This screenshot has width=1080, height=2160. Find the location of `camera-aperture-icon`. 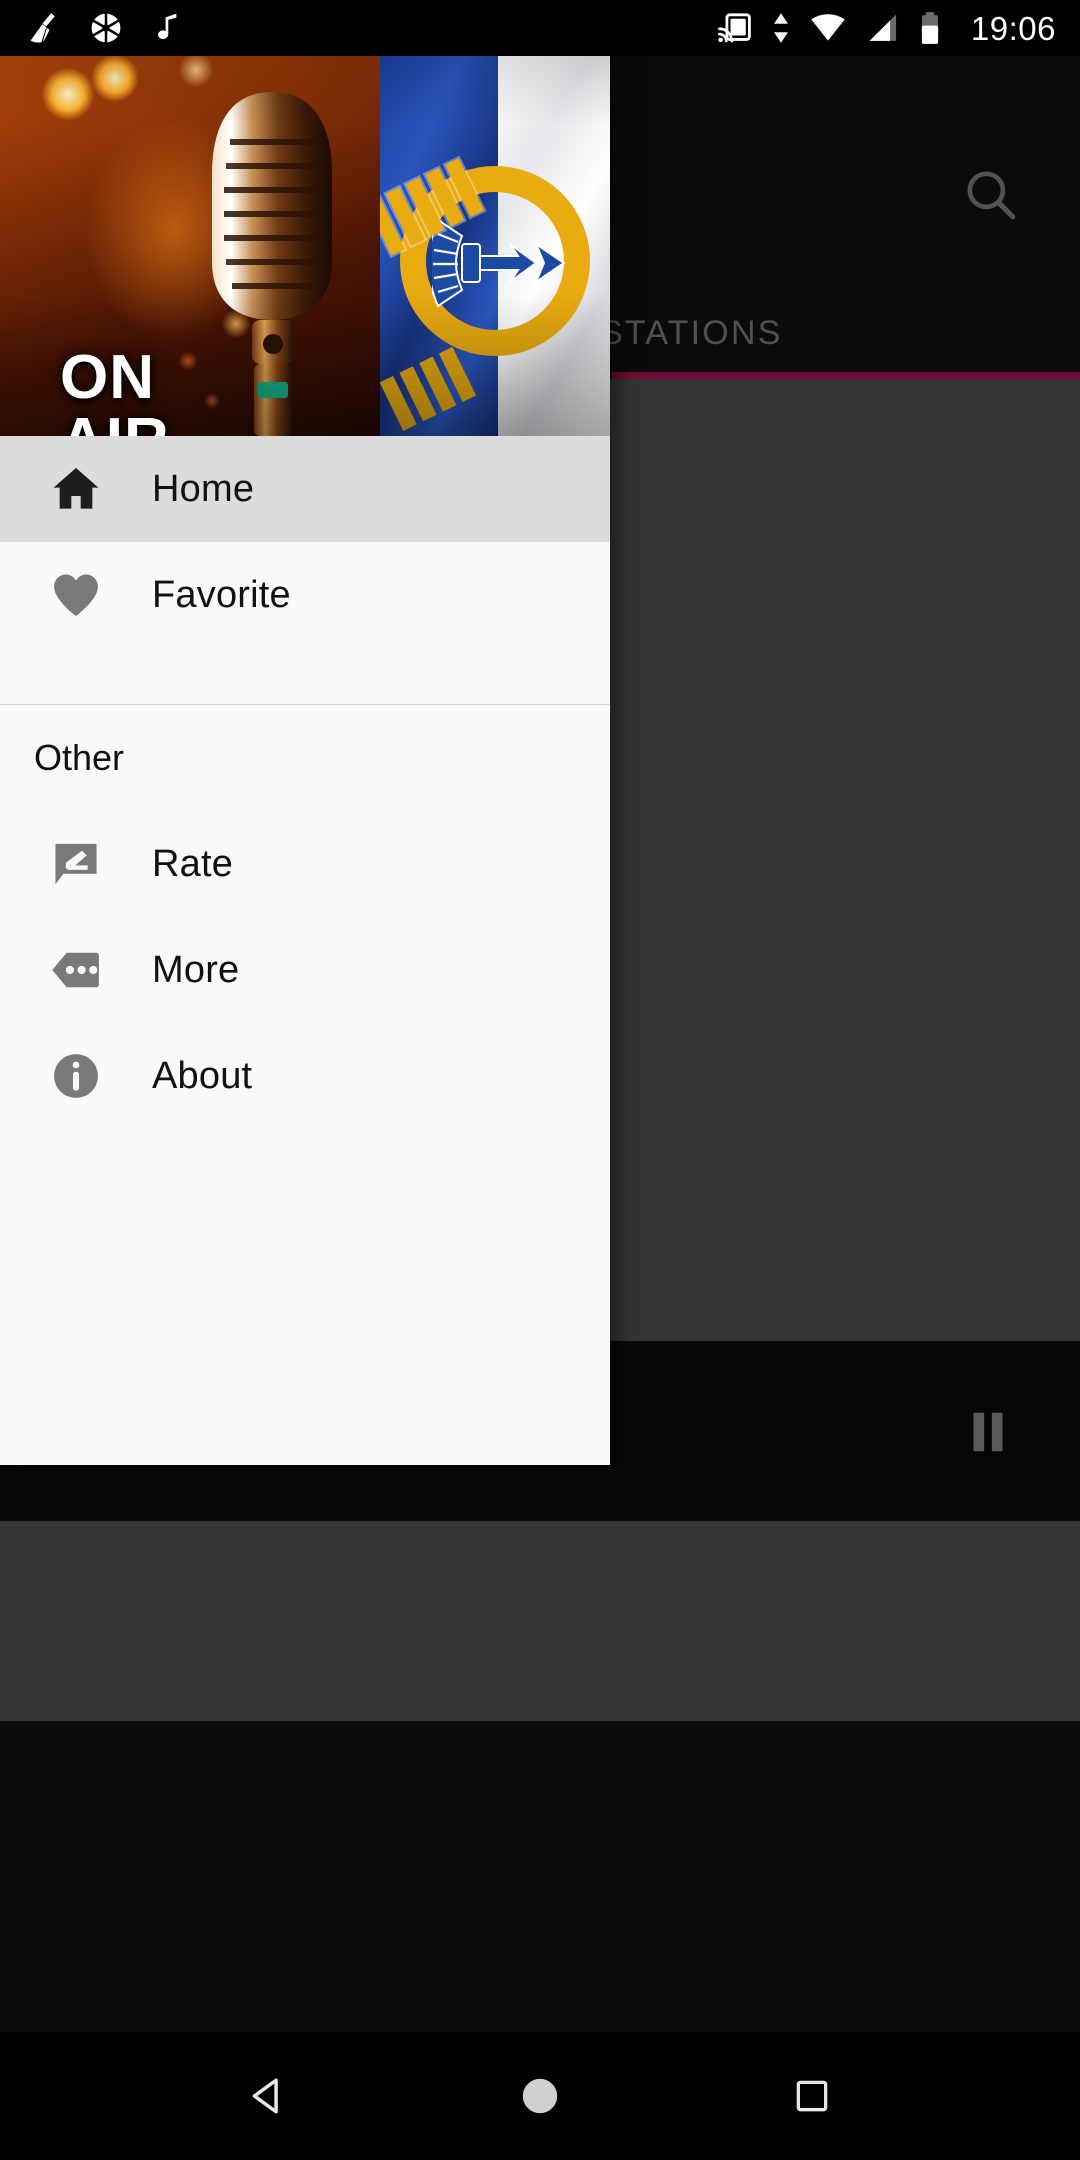

camera-aperture-icon is located at coordinates (106, 28).